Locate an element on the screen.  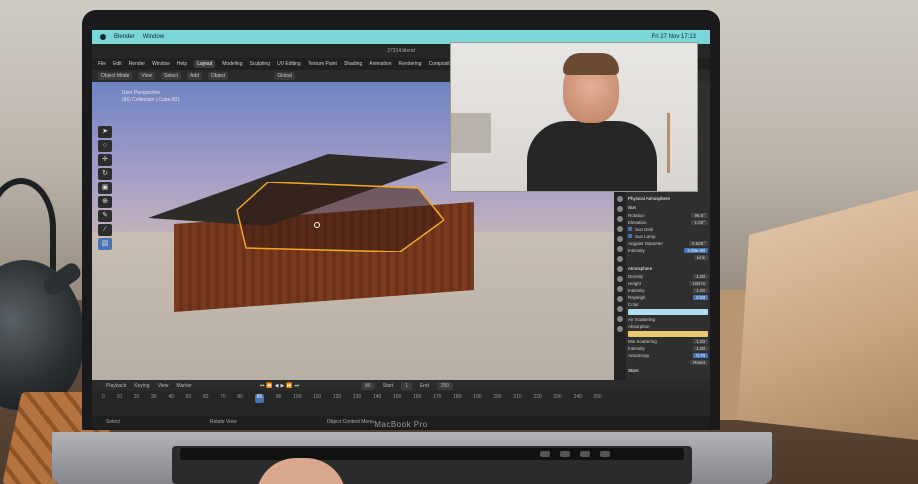
add-menu: Add is located at coordinates (194, 76).